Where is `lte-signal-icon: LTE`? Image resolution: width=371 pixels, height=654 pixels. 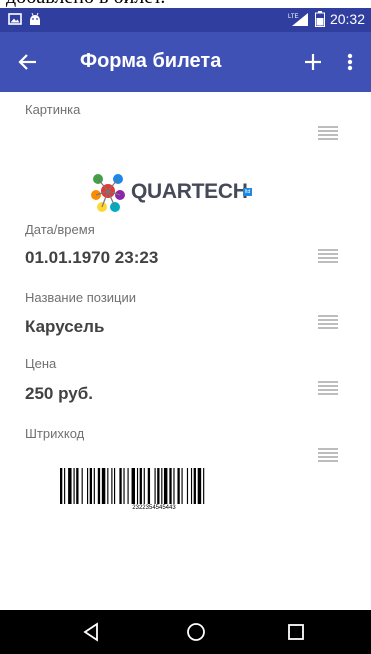
lte-signal-icon: LTE is located at coordinates (298, 19).